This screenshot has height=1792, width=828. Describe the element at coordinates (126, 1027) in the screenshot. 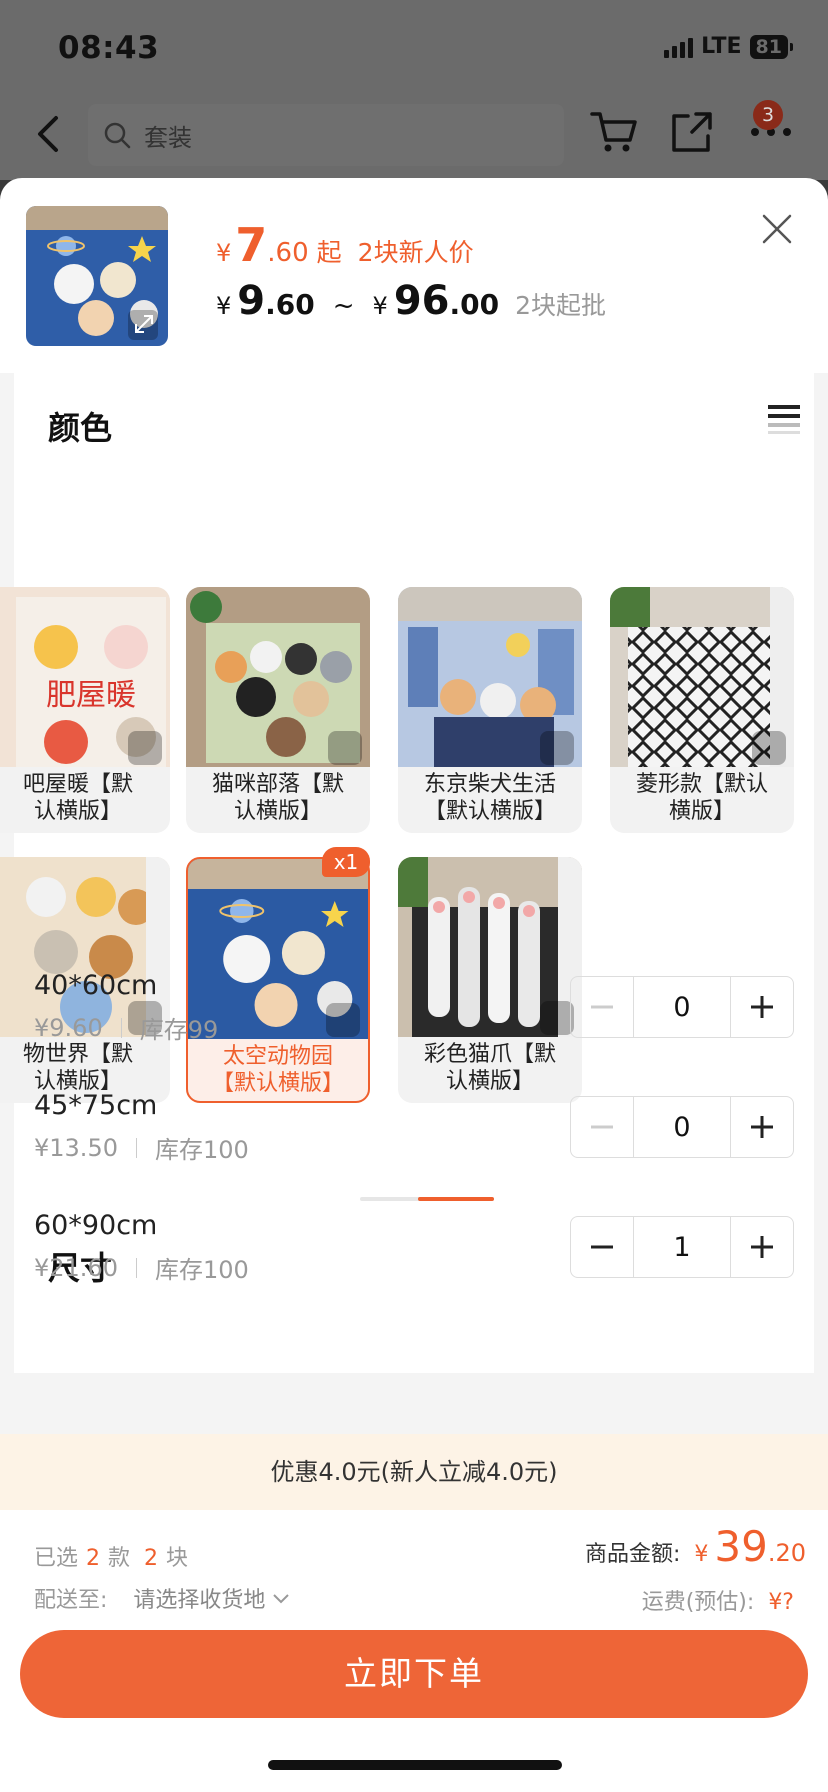

I see `size-meta: ¥9.60 库存99` at that location.